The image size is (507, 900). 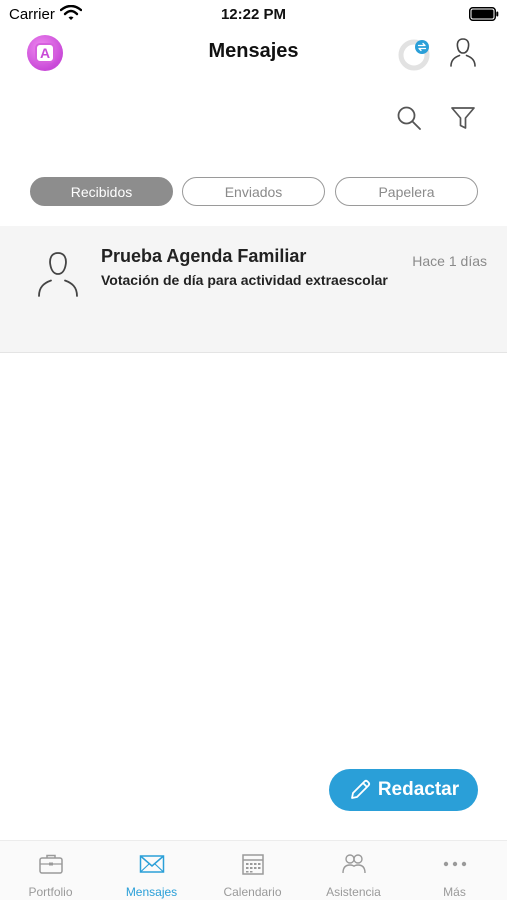 I want to click on status-bar: Carrier 12:22 PM, so click(x=253, y=14).